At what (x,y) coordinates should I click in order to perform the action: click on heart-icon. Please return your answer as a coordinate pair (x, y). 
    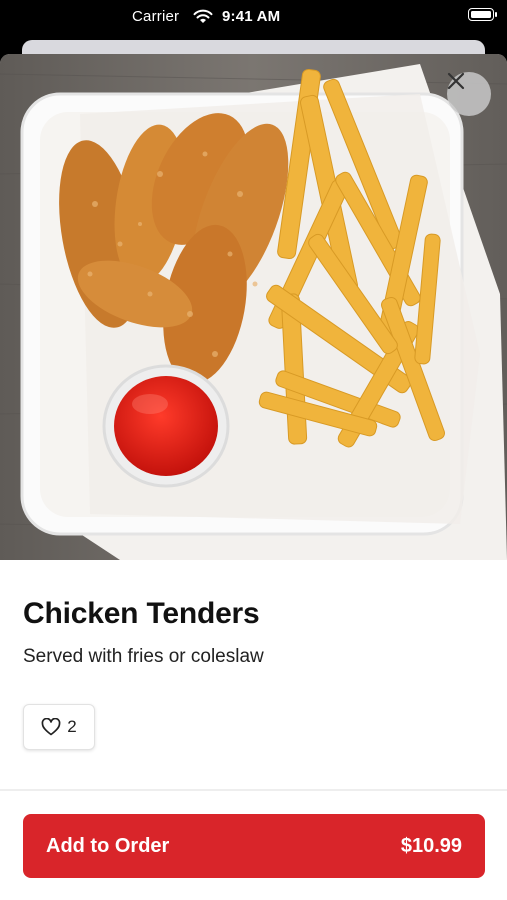
    Looking at the image, I should click on (51, 727).